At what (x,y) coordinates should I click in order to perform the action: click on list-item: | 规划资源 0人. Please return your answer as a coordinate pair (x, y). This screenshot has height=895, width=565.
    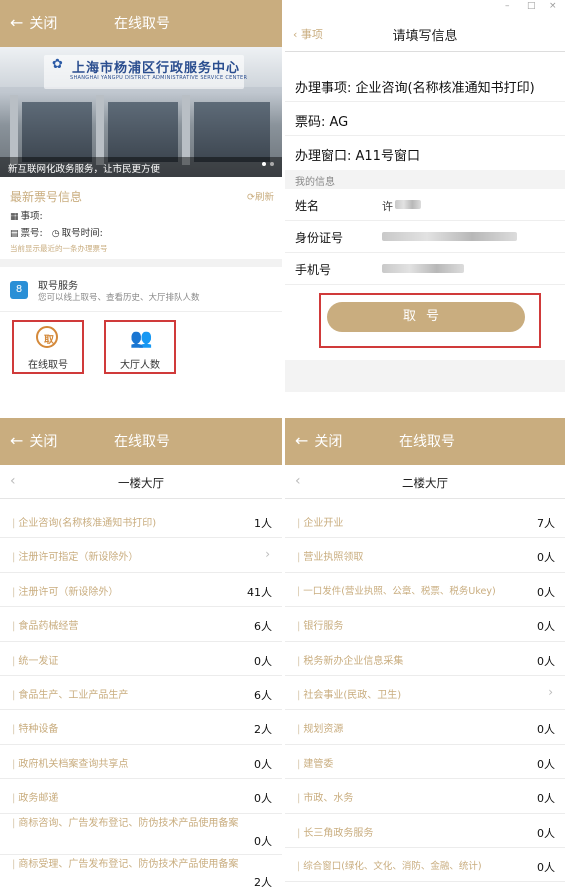
    Looking at the image, I should click on (425, 727).